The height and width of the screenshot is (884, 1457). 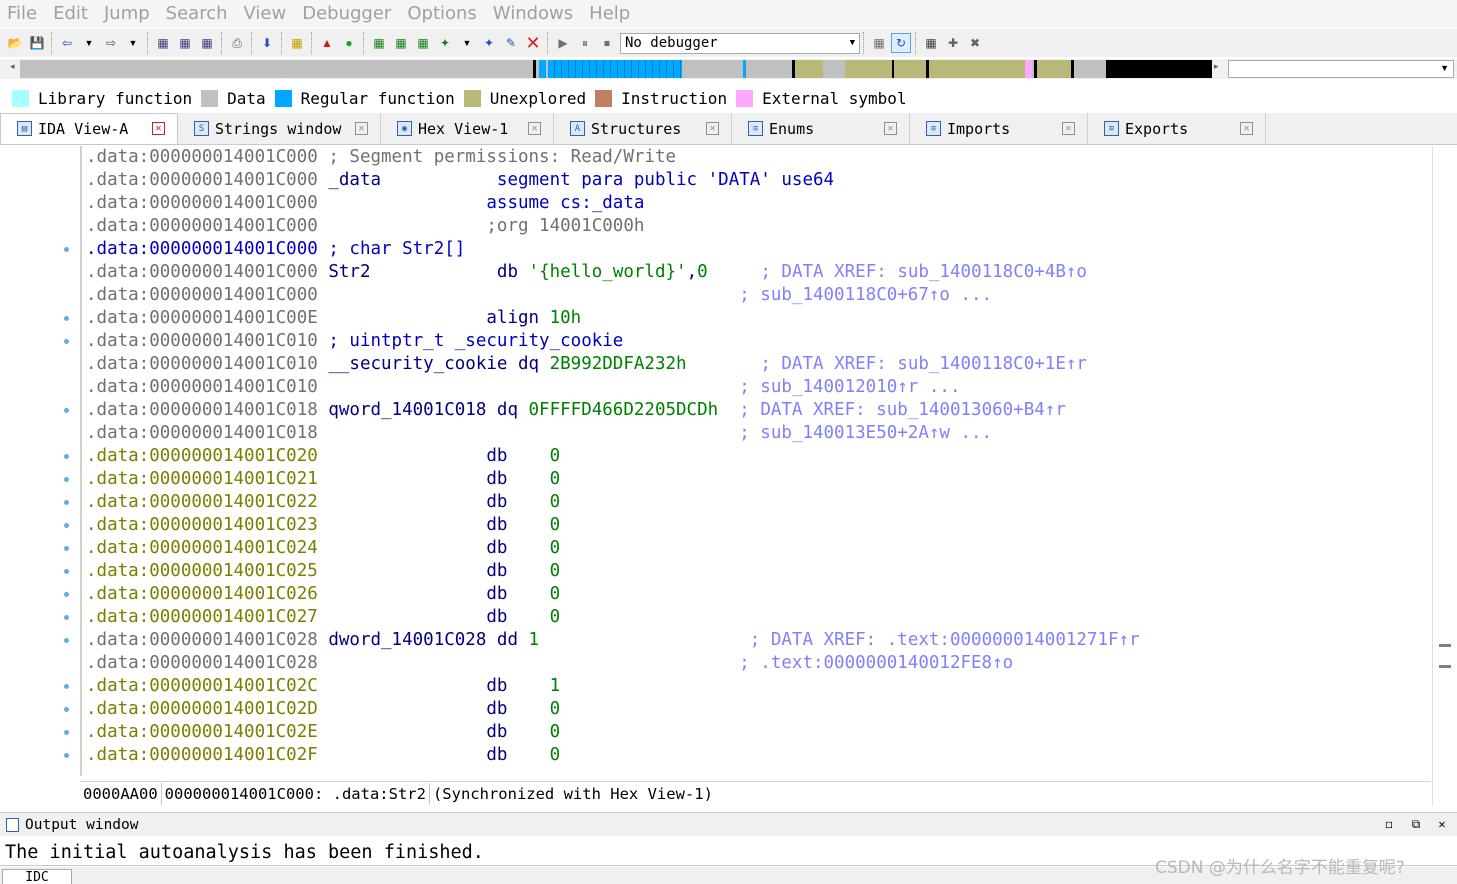 What do you see at coordinates (12, 66) in the screenshot?
I see `nav-left-arrow-icon: ◂` at bounding box center [12, 66].